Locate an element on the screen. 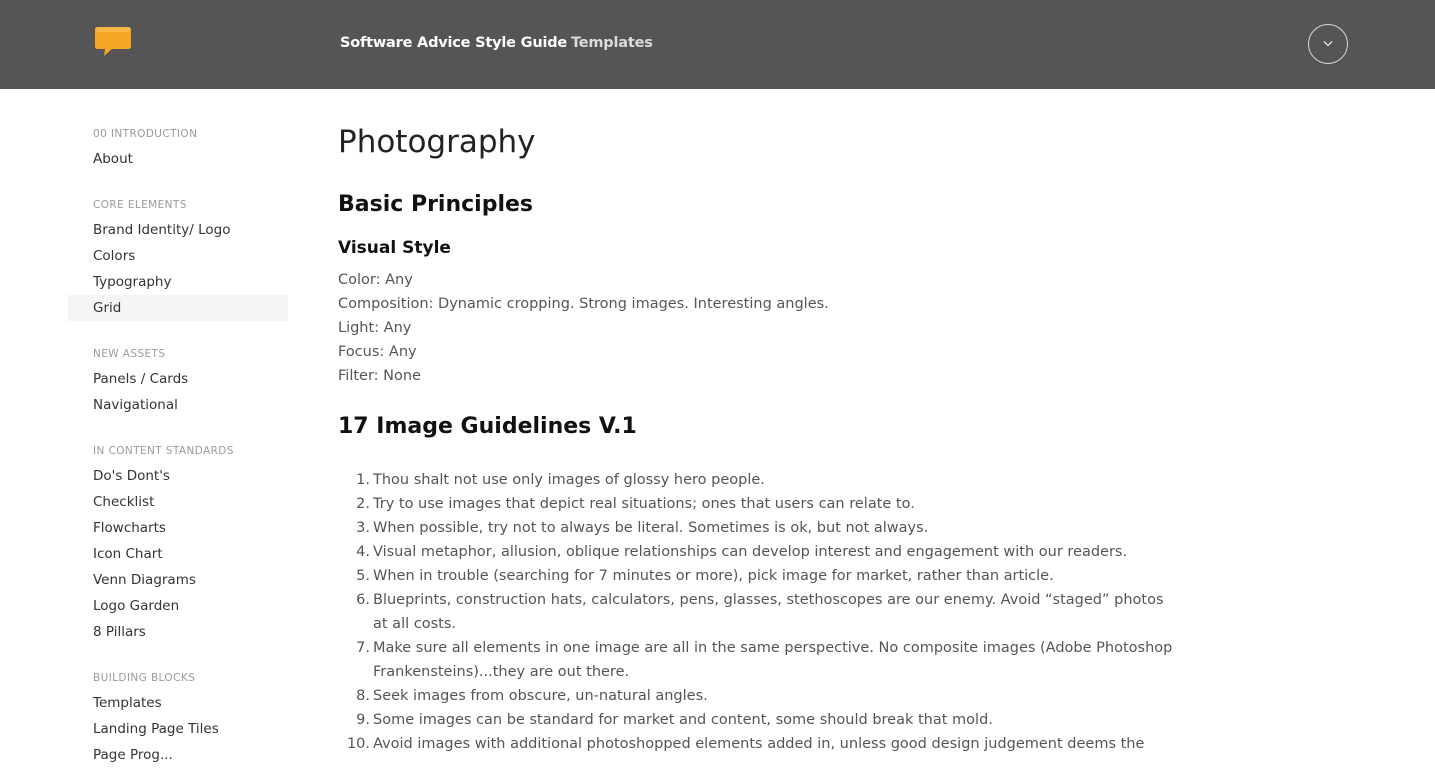 This screenshot has height=768, width=1435. sidebar-item-navigational: Navigational is located at coordinates (178, 405).